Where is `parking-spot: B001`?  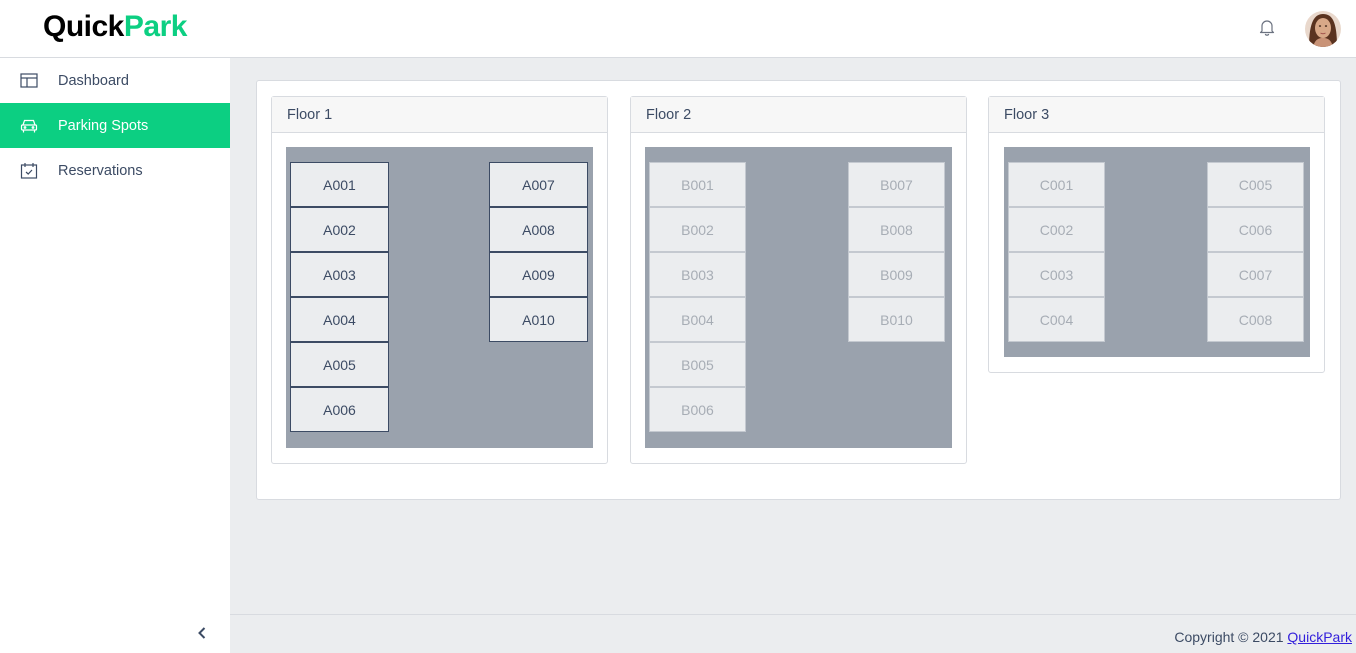 parking-spot: B001 is located at coordinates (697, 184).